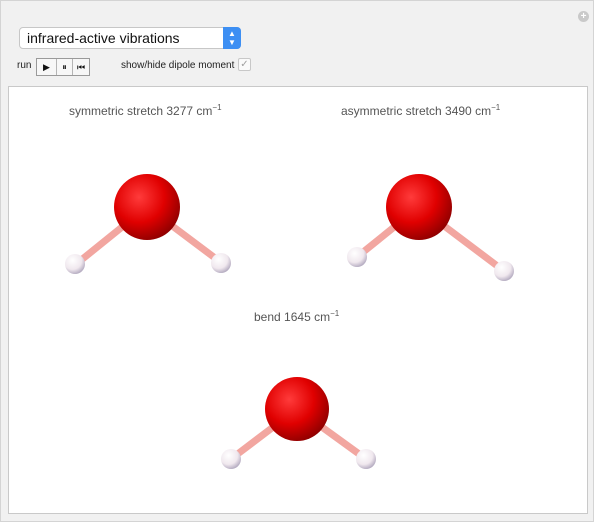 The height and width of the screenshot is (522, 594). What do you see at coordinates (148, 224) in the screenshot?
I see `water-molecule-symmetric` at bounding box center [148, 224].